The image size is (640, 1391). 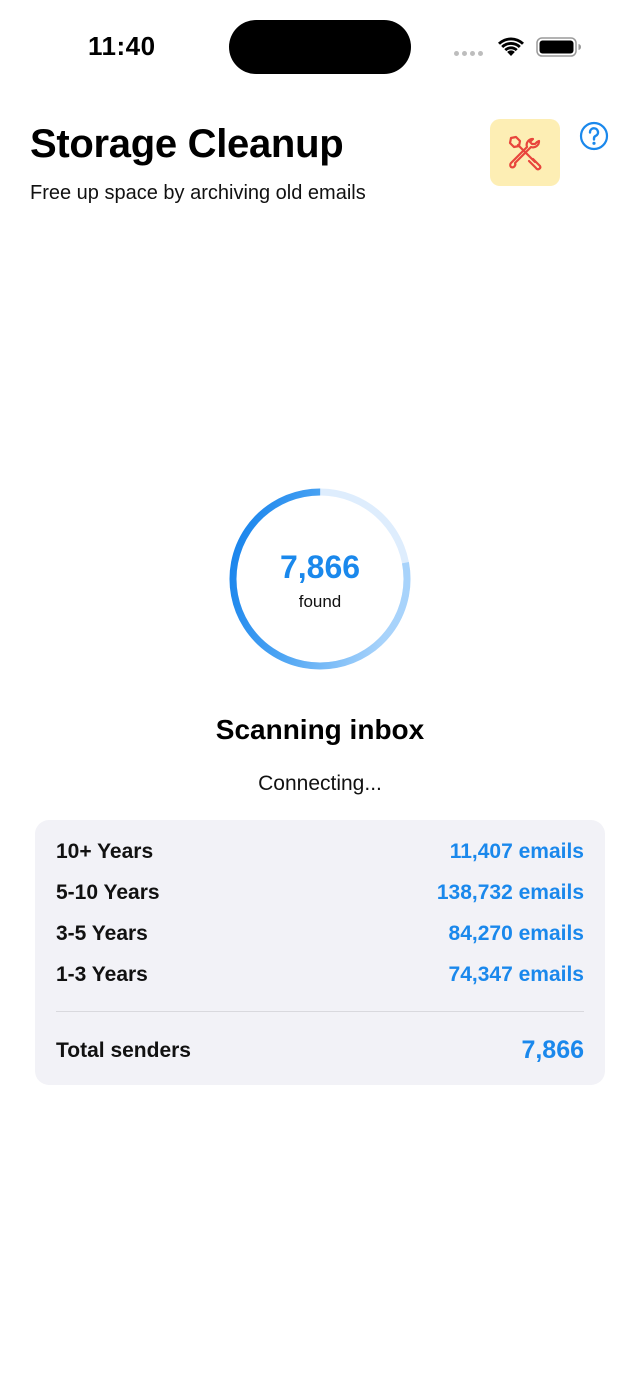 I want to click on age-row: 5-10 Years 138,732 emails, so click(x=320, y=893).